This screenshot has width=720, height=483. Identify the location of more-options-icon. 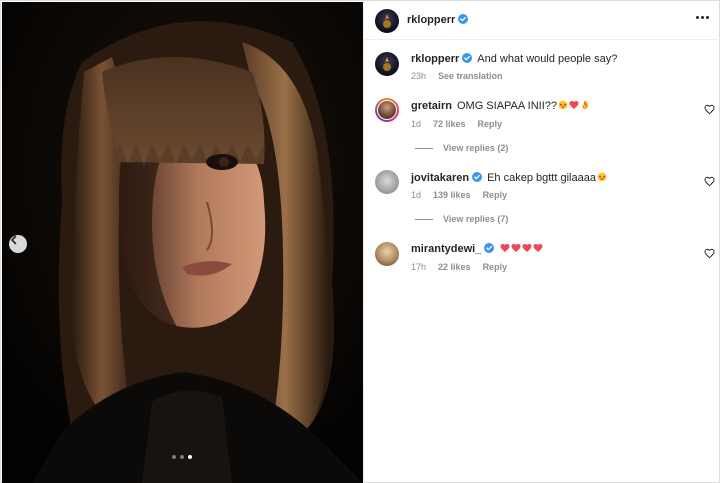
(702, 17).